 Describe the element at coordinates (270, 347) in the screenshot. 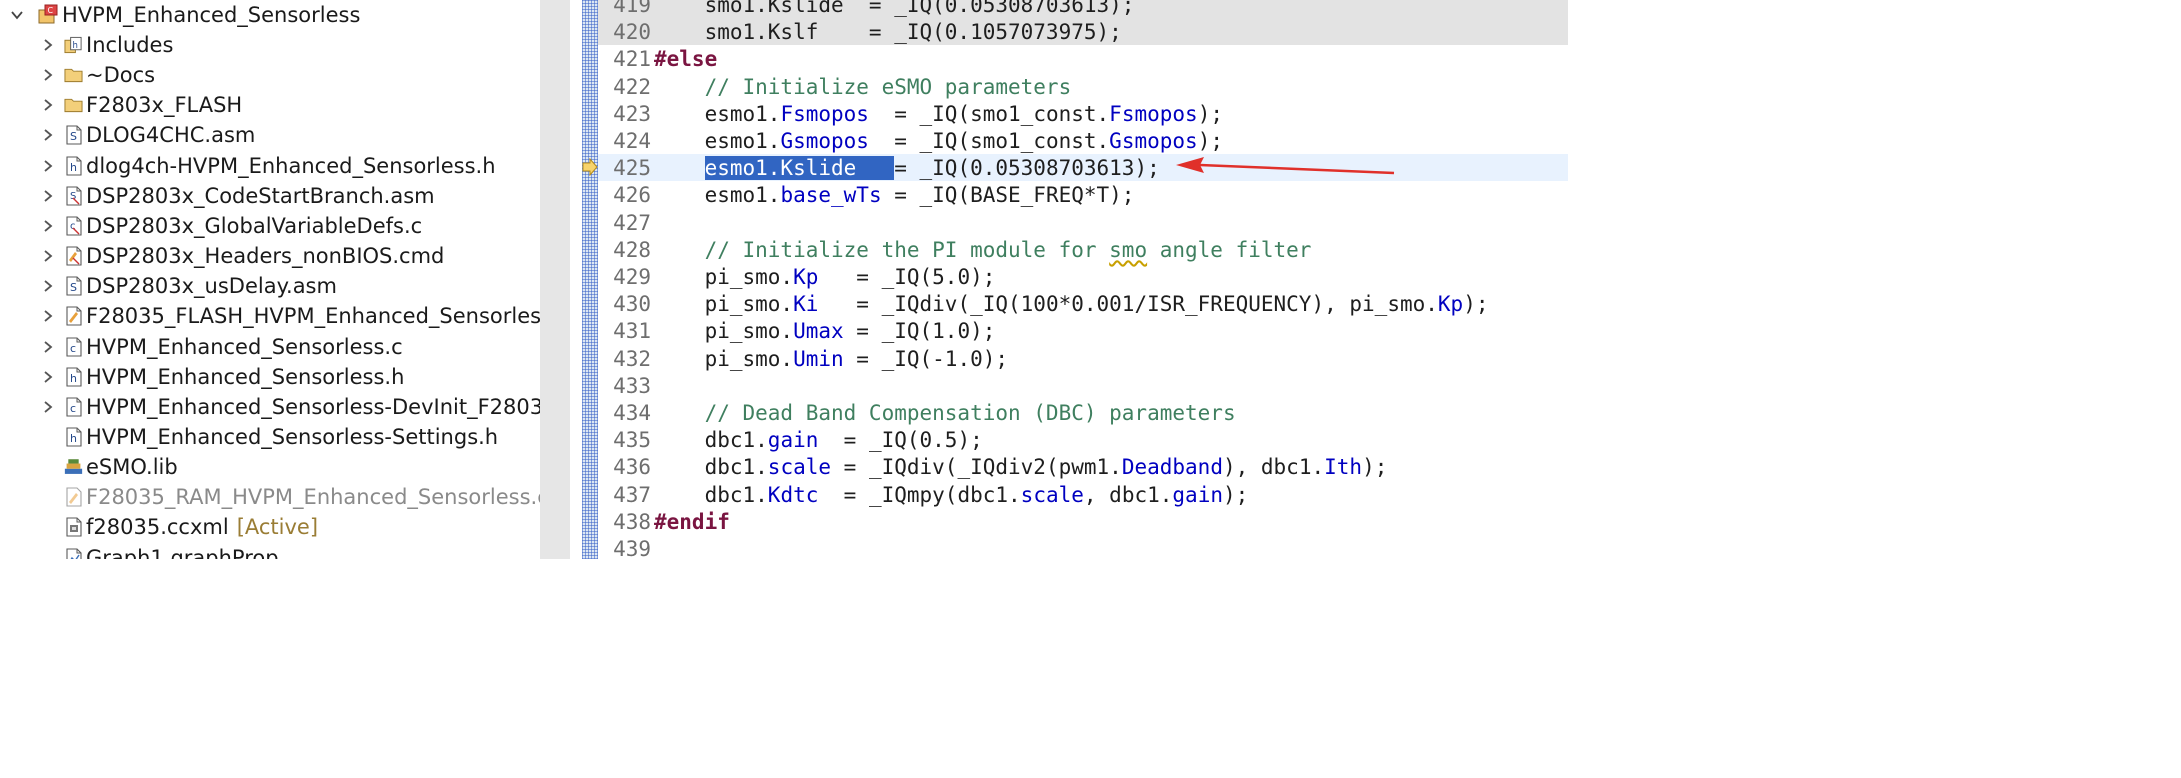

I see `tree-item: c HVPM_Enhanced_Sensorless.c` at that location.